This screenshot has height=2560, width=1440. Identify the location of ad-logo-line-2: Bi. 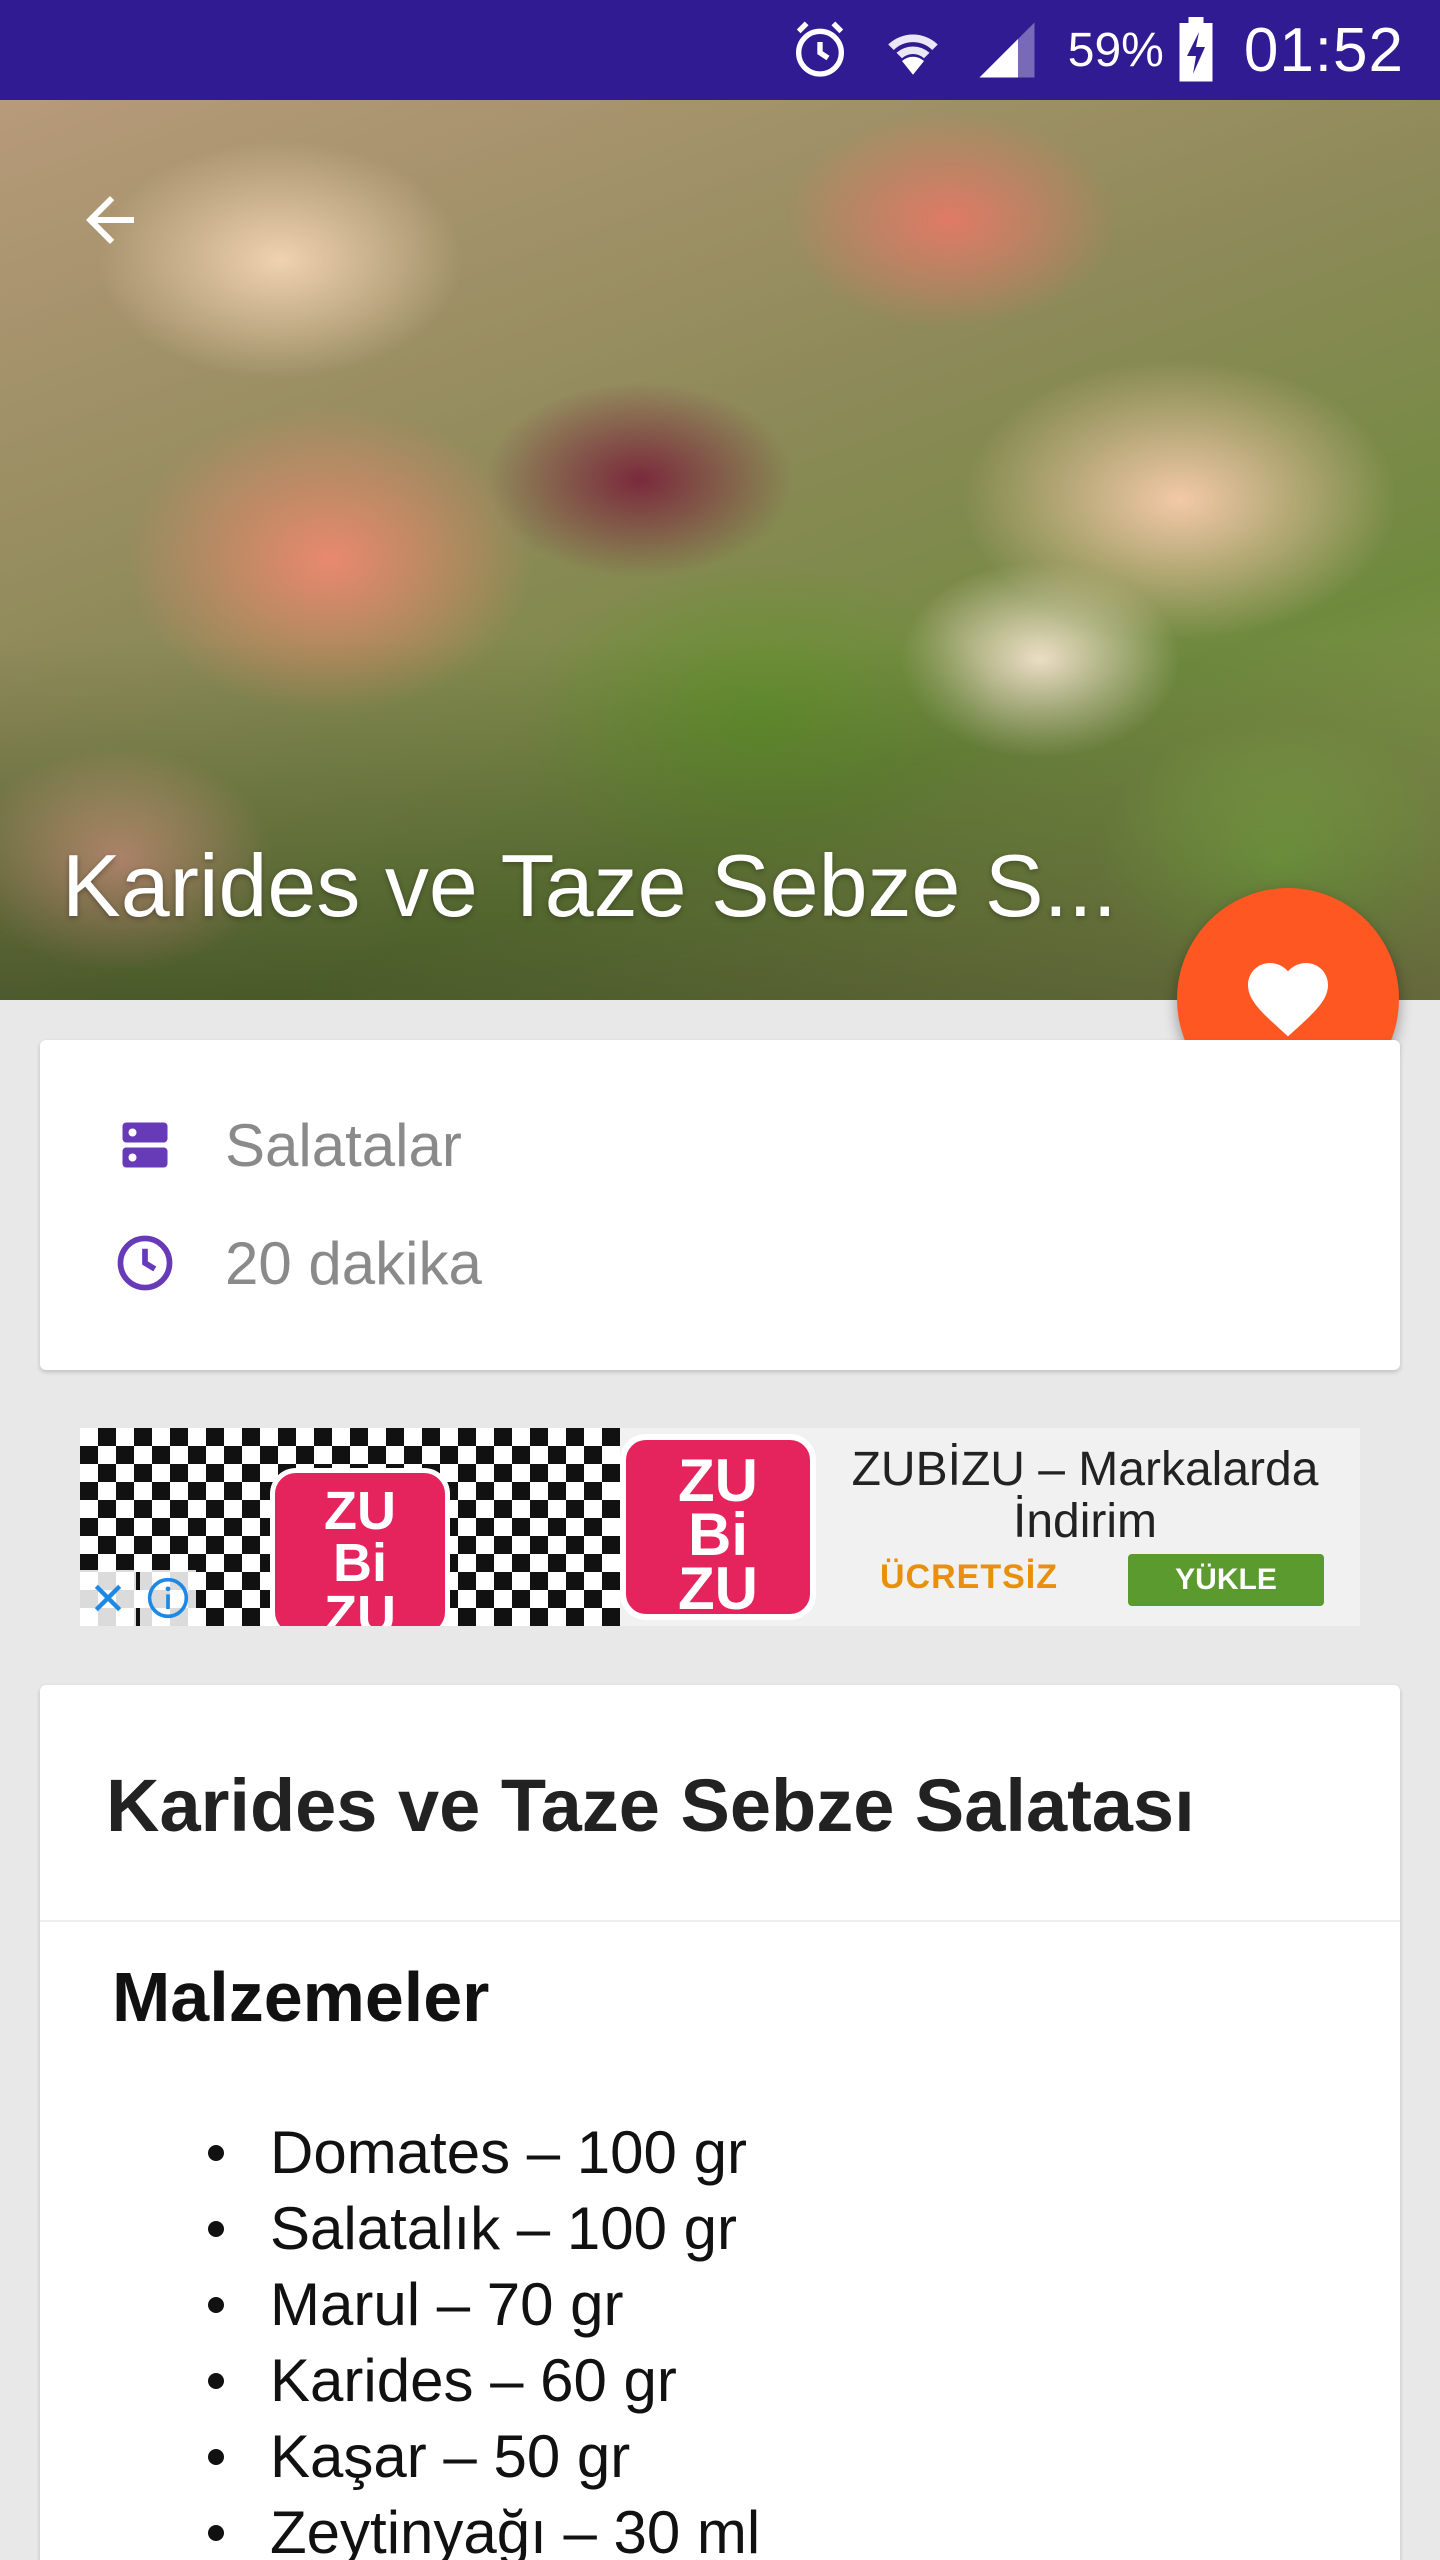
(718, 1534).